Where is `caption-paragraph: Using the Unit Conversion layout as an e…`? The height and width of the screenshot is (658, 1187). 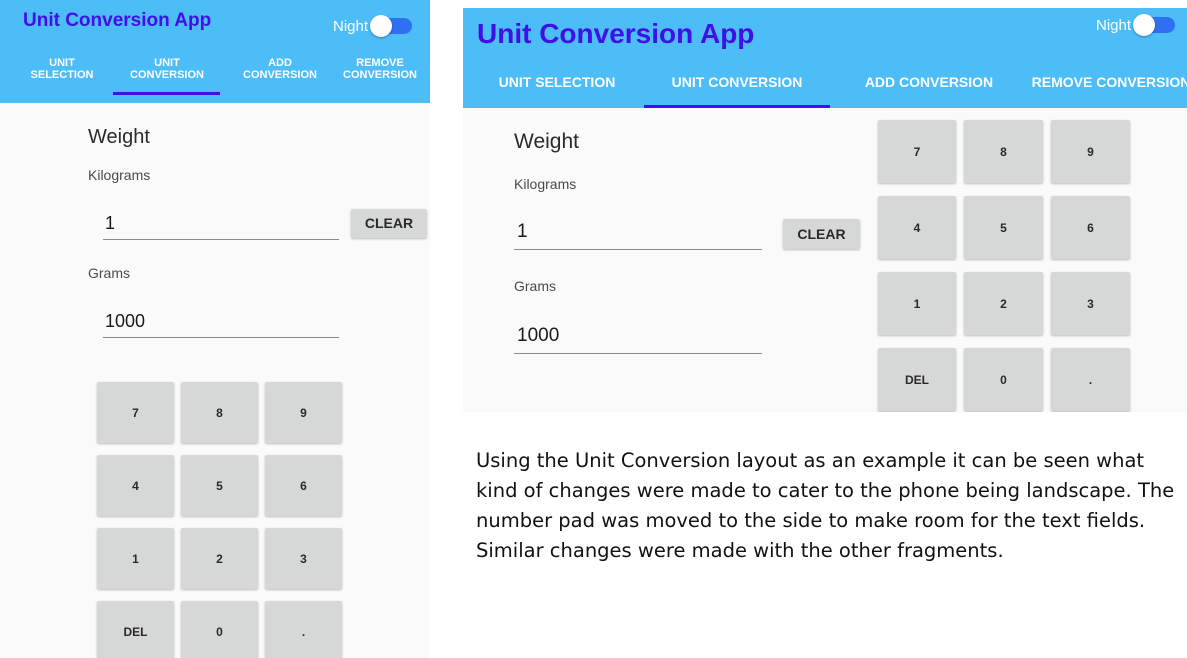
caption-paragraph: Using the Unit Conversion layout as an e… is located at coordinates (825, 505).